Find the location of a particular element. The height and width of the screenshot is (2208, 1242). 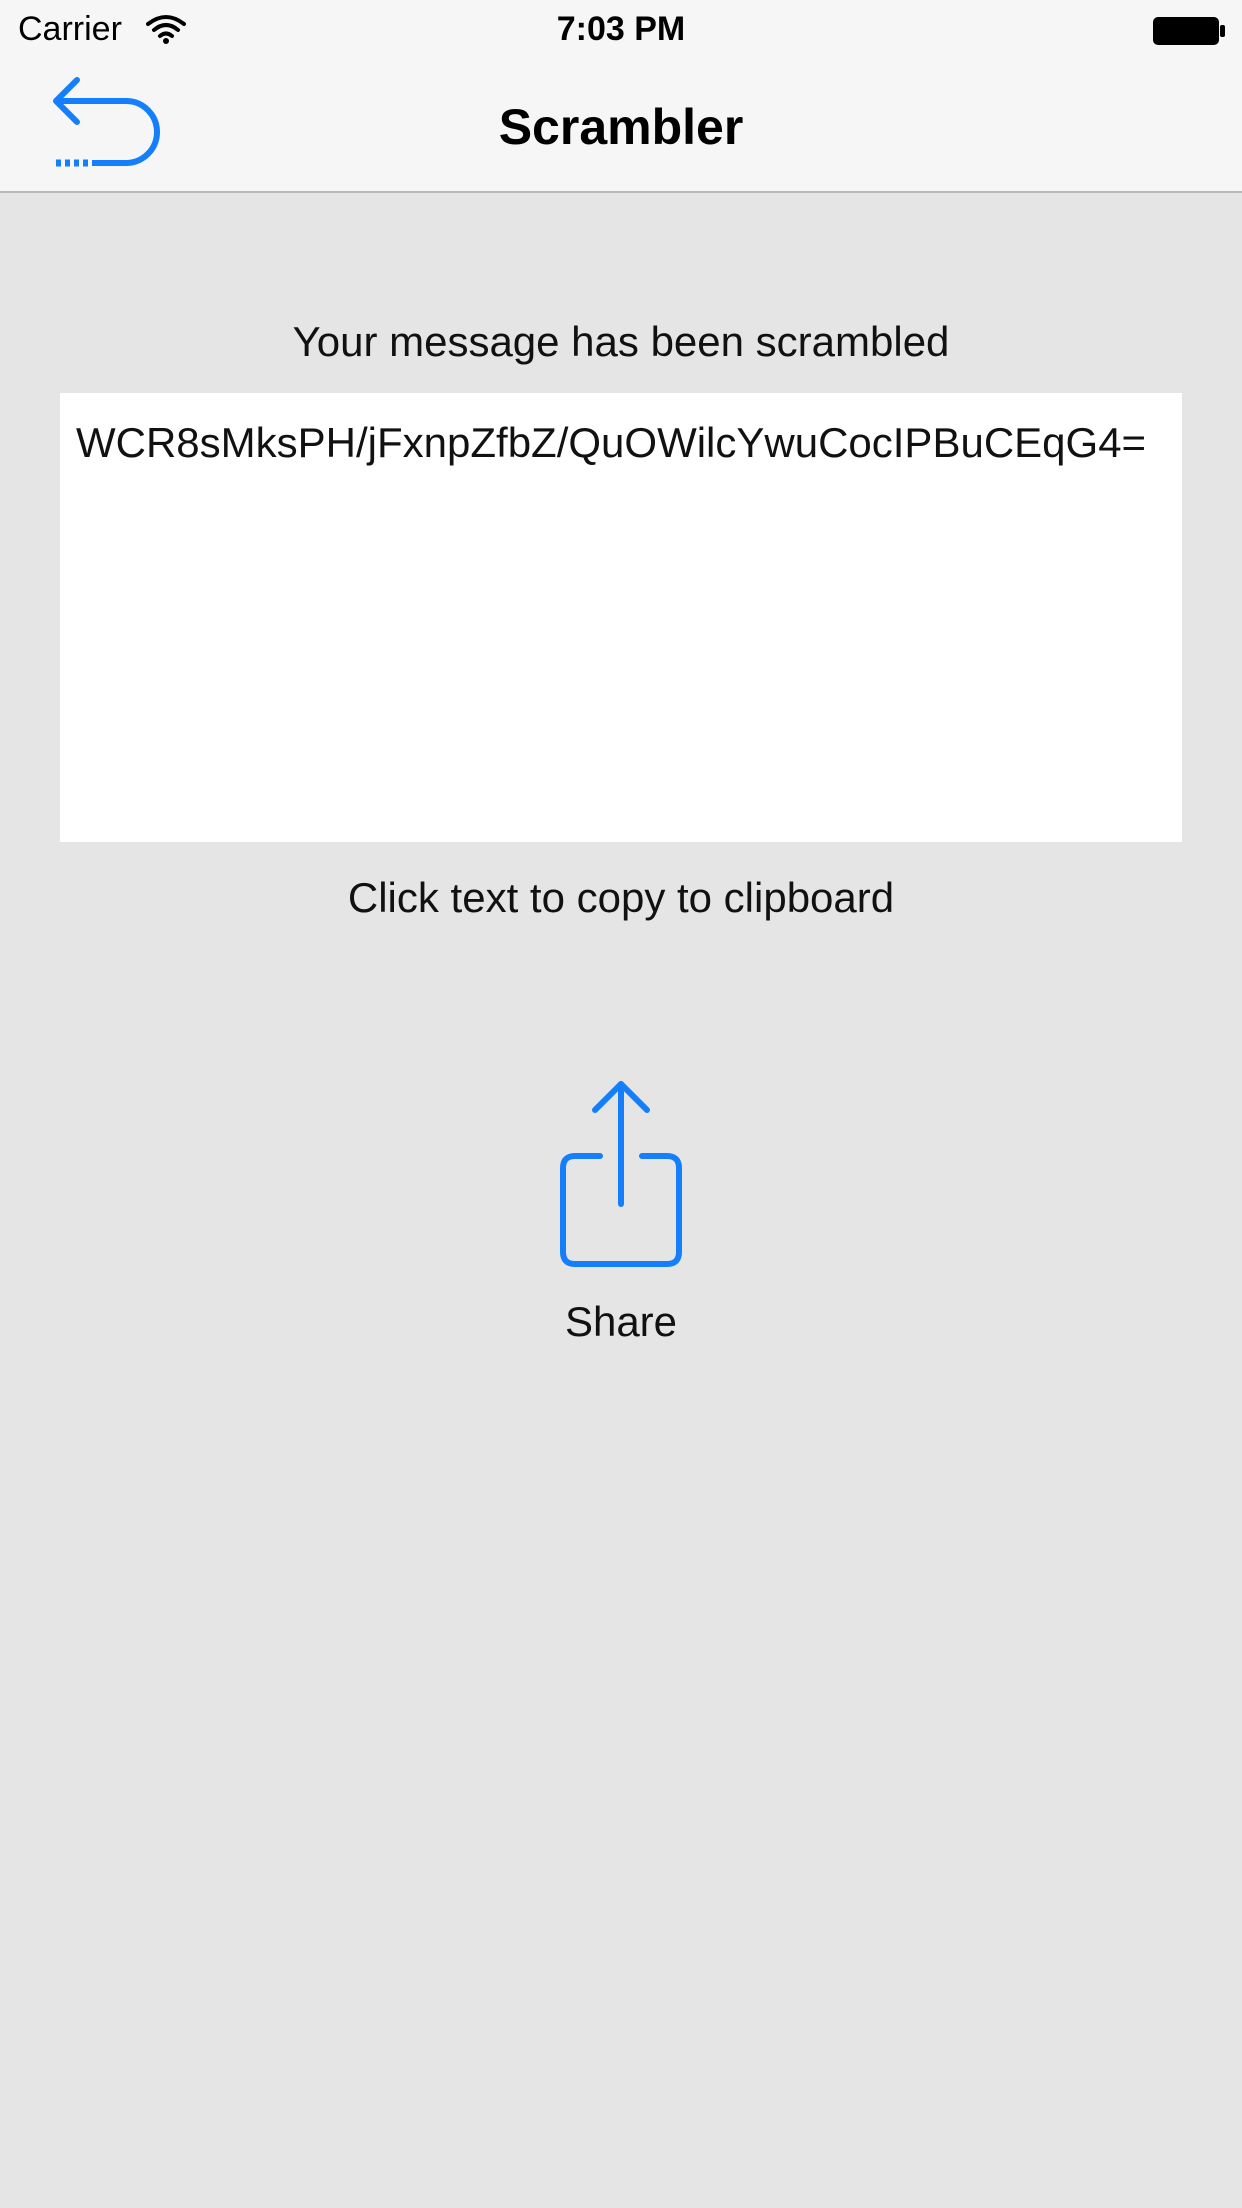

nav-title: Scrambler is located at coordinates (621, 127).